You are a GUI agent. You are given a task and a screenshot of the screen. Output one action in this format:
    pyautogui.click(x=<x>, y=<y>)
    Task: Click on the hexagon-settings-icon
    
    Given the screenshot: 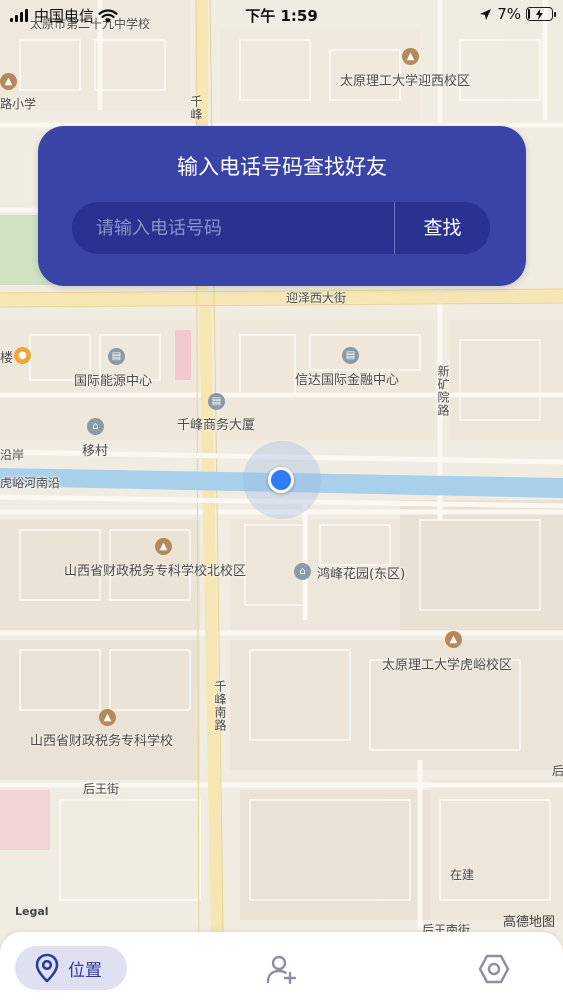 What is the action you would take?
    pyautogui.click(x=494, y=969)
    